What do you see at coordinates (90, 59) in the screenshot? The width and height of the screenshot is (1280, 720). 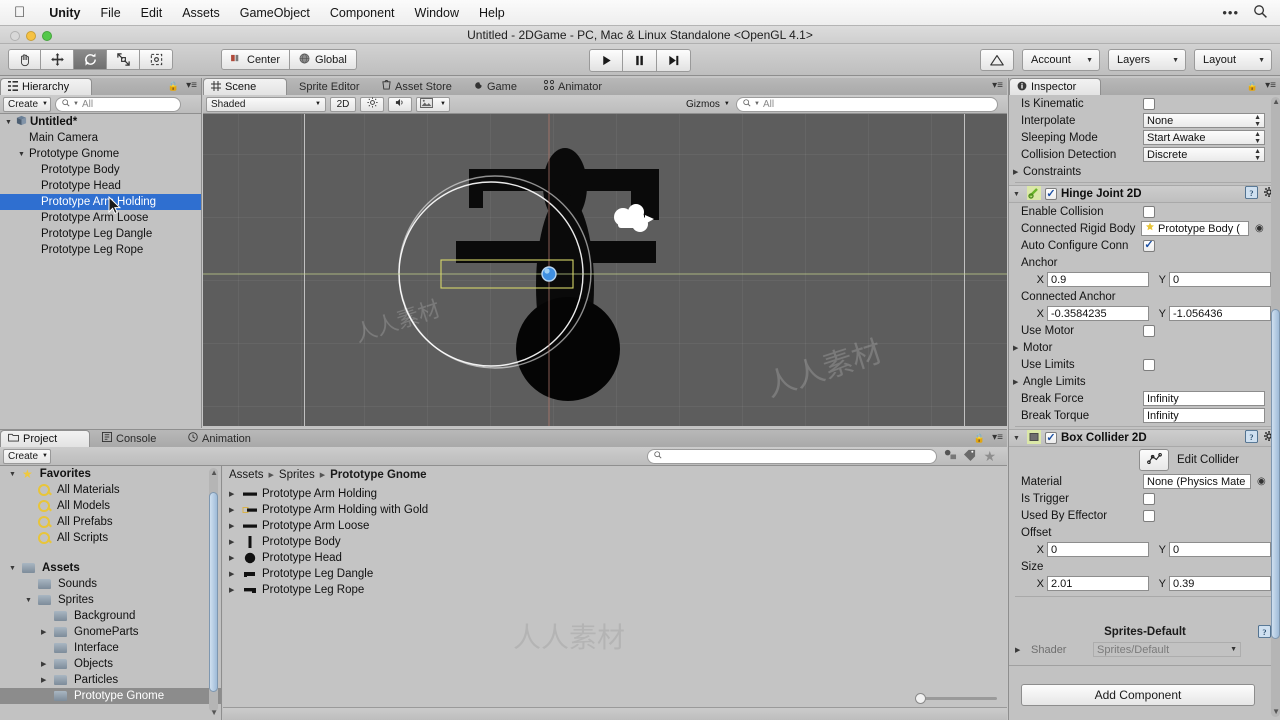 I see `rotate-tool-button` at bounding box center [90, 59].